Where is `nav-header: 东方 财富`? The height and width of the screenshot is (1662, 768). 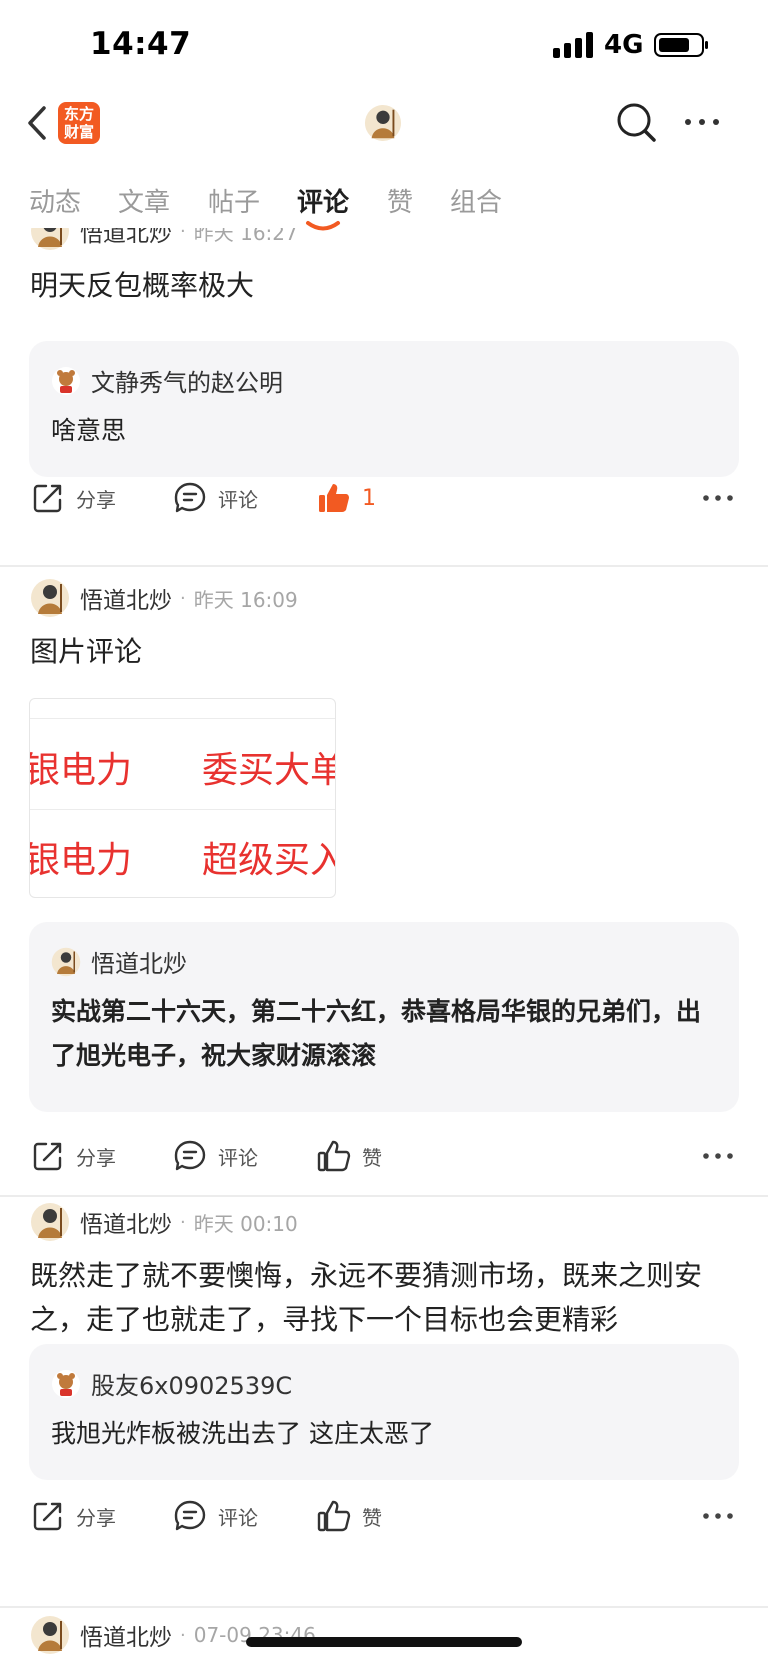
nav-header: 东方 财富 is located at coordinates (384, 122).